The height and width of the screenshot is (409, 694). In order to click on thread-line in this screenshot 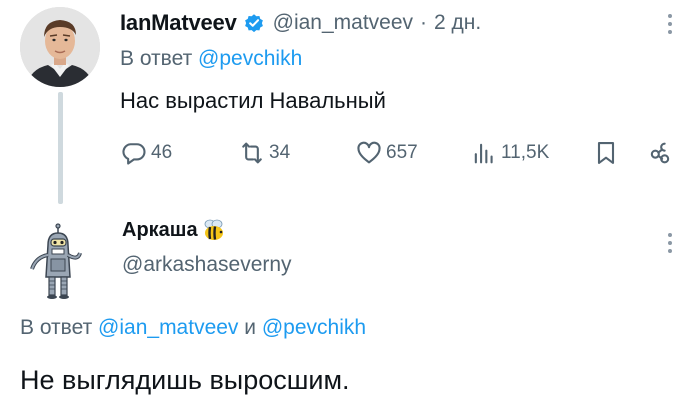, I will do `click(60, 148)`.